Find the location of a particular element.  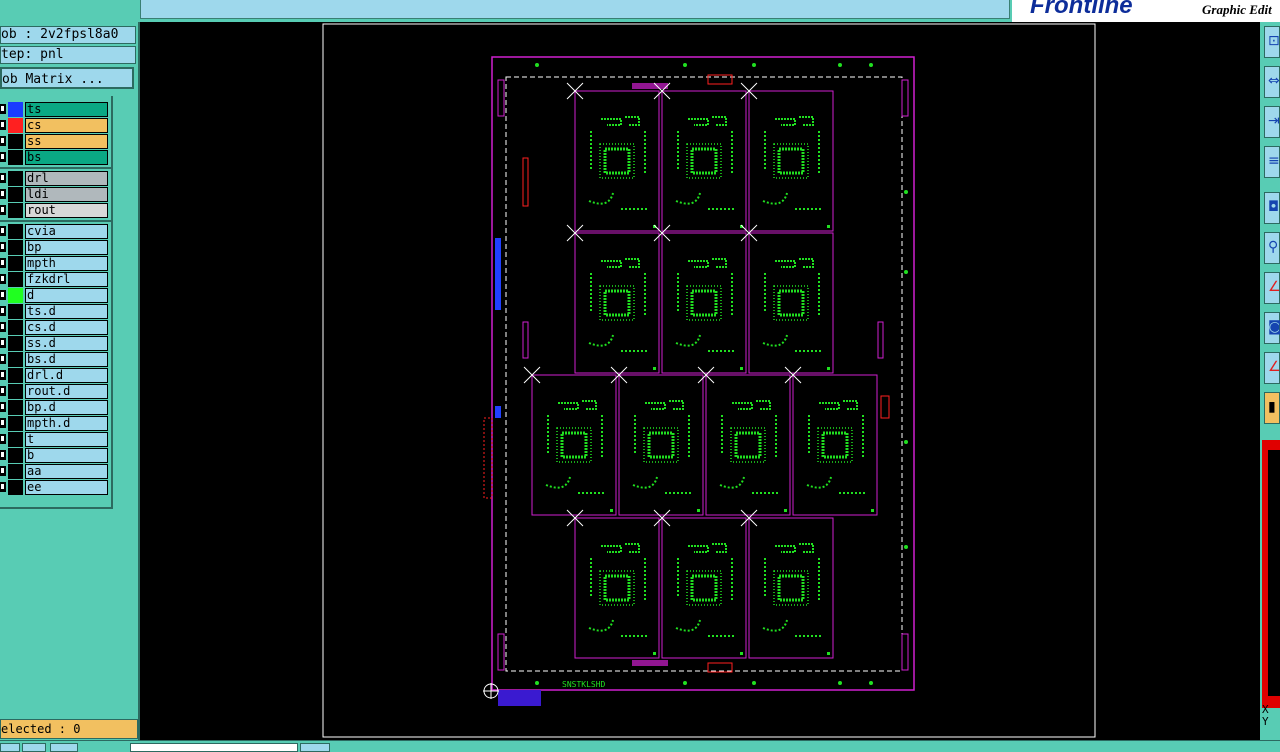

layer-name: ldi is located at coordinates (66, 194).